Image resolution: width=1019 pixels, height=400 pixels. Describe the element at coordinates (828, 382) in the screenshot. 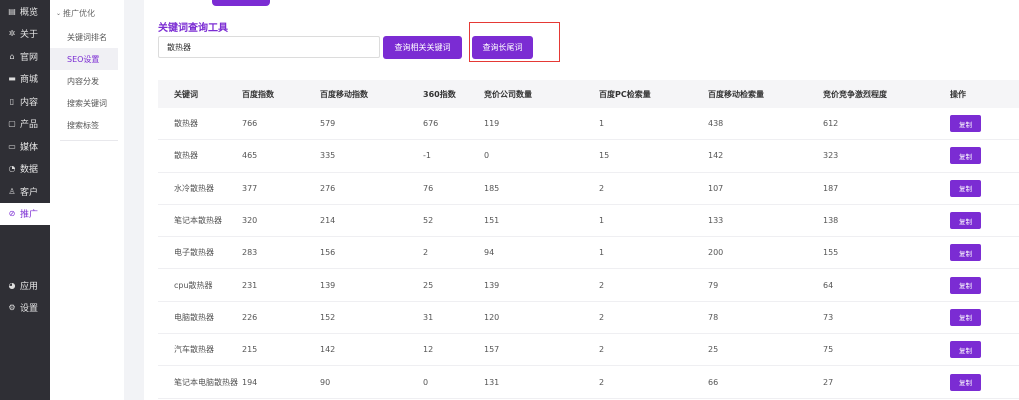

I see `table-cell: 27` at that location.